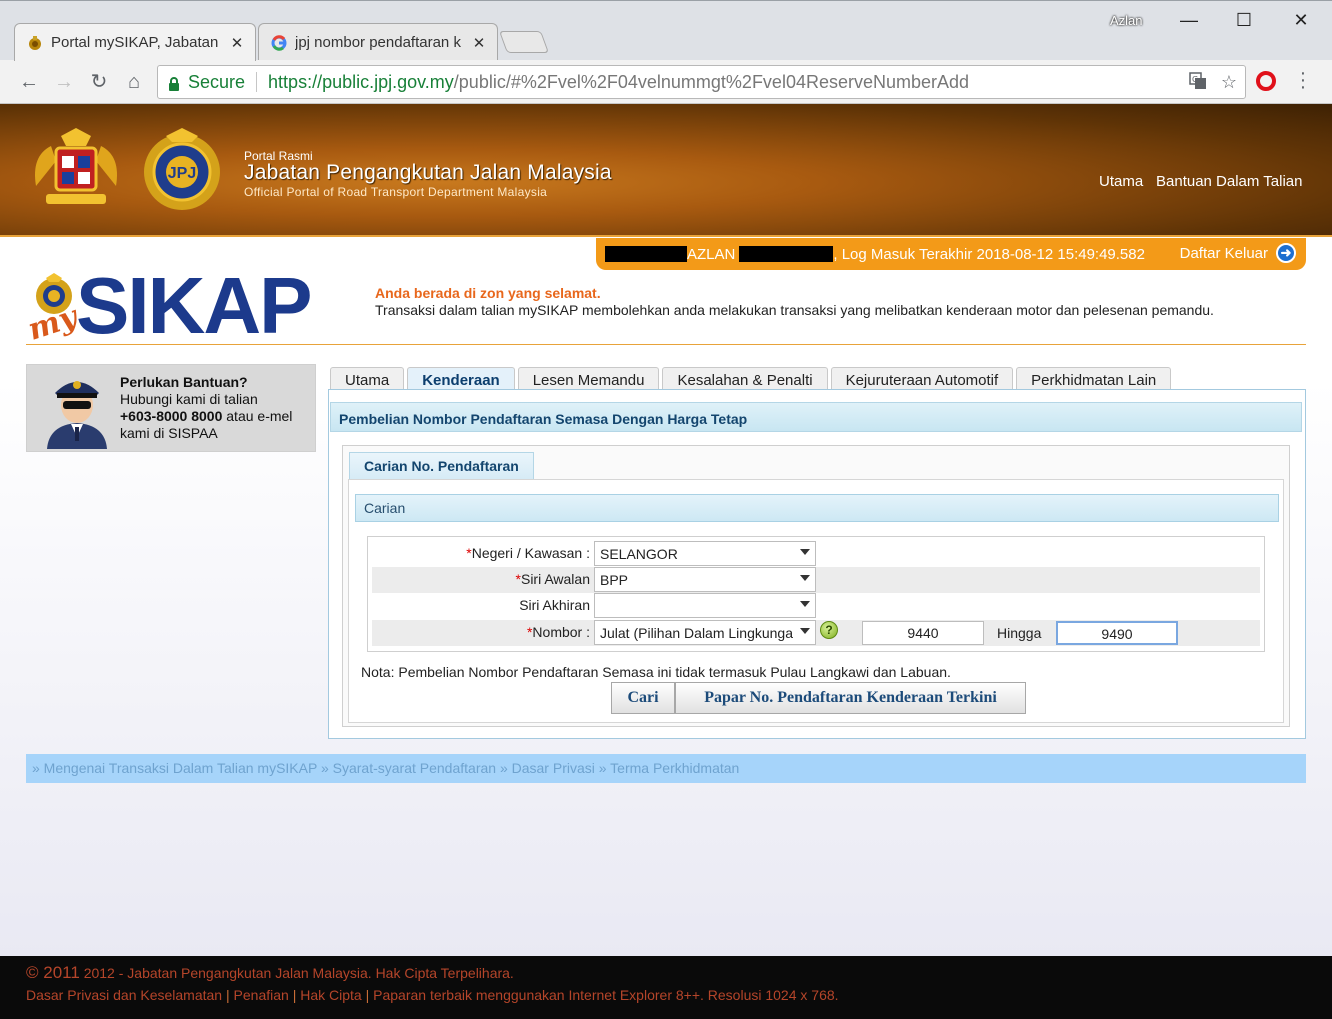 This screenshot has height=1019, width=1332. What do you see at coordinates (35, 43) in the screenshot?
I see `jpj-favicon` at bounding box center [35, 43].